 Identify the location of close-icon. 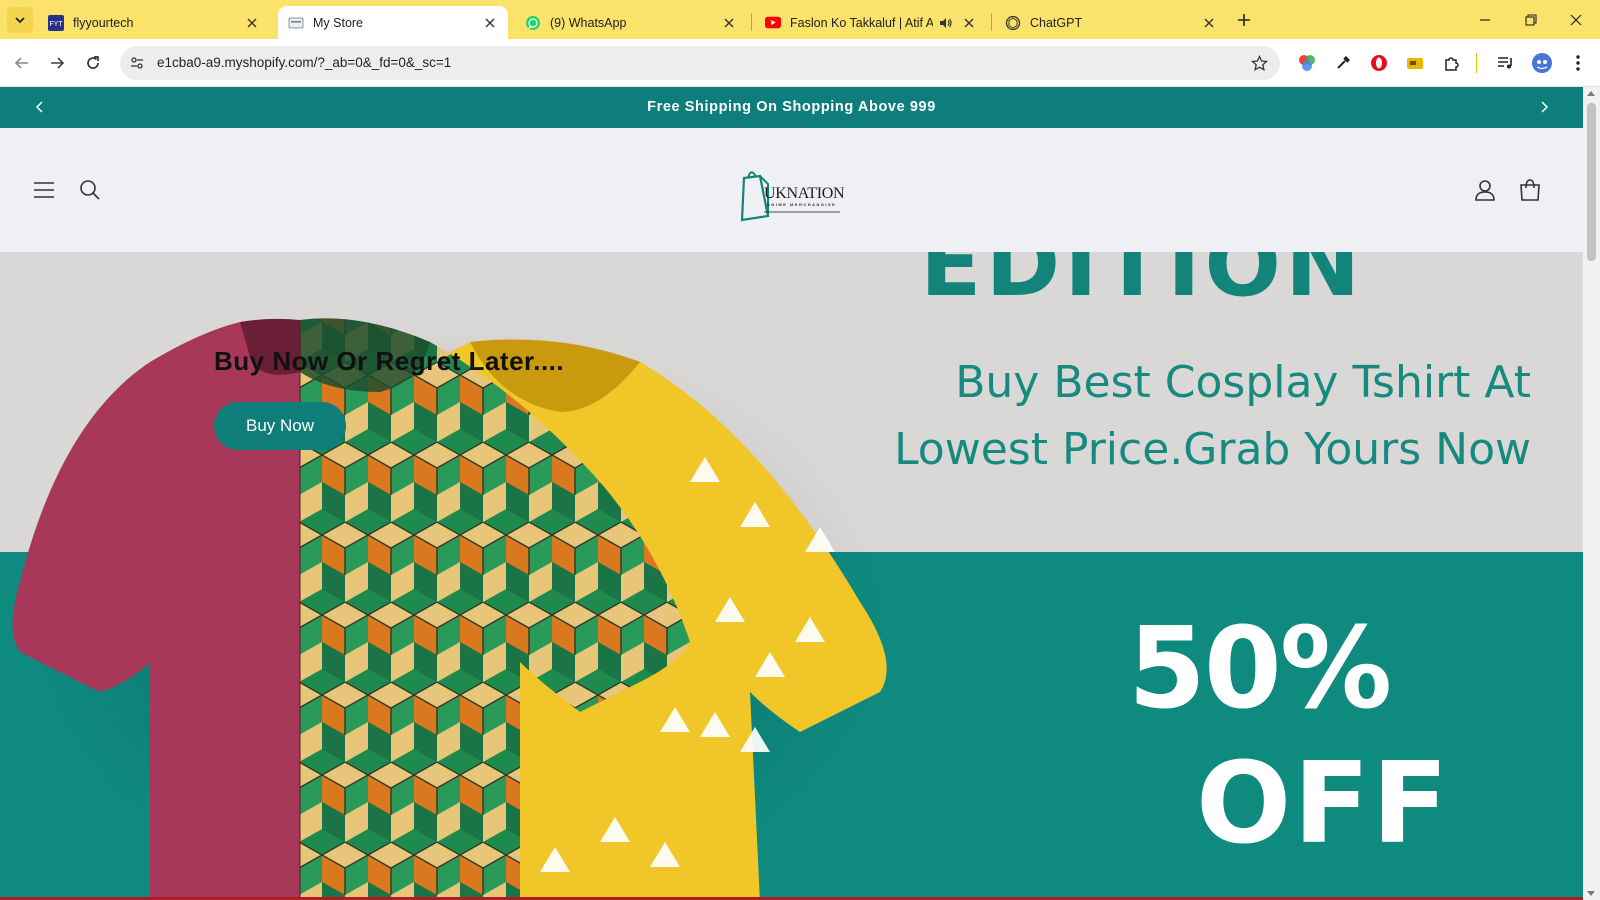
(1576, 20).